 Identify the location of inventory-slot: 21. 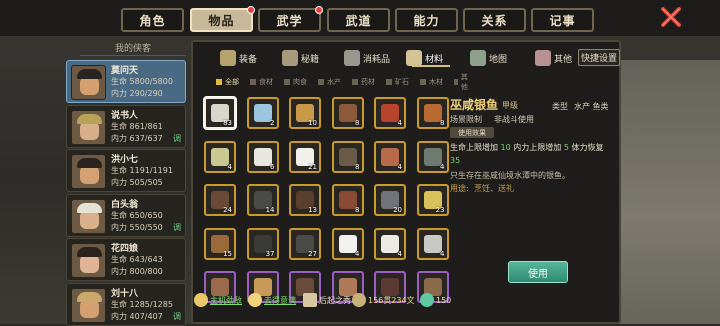
(305, 156).